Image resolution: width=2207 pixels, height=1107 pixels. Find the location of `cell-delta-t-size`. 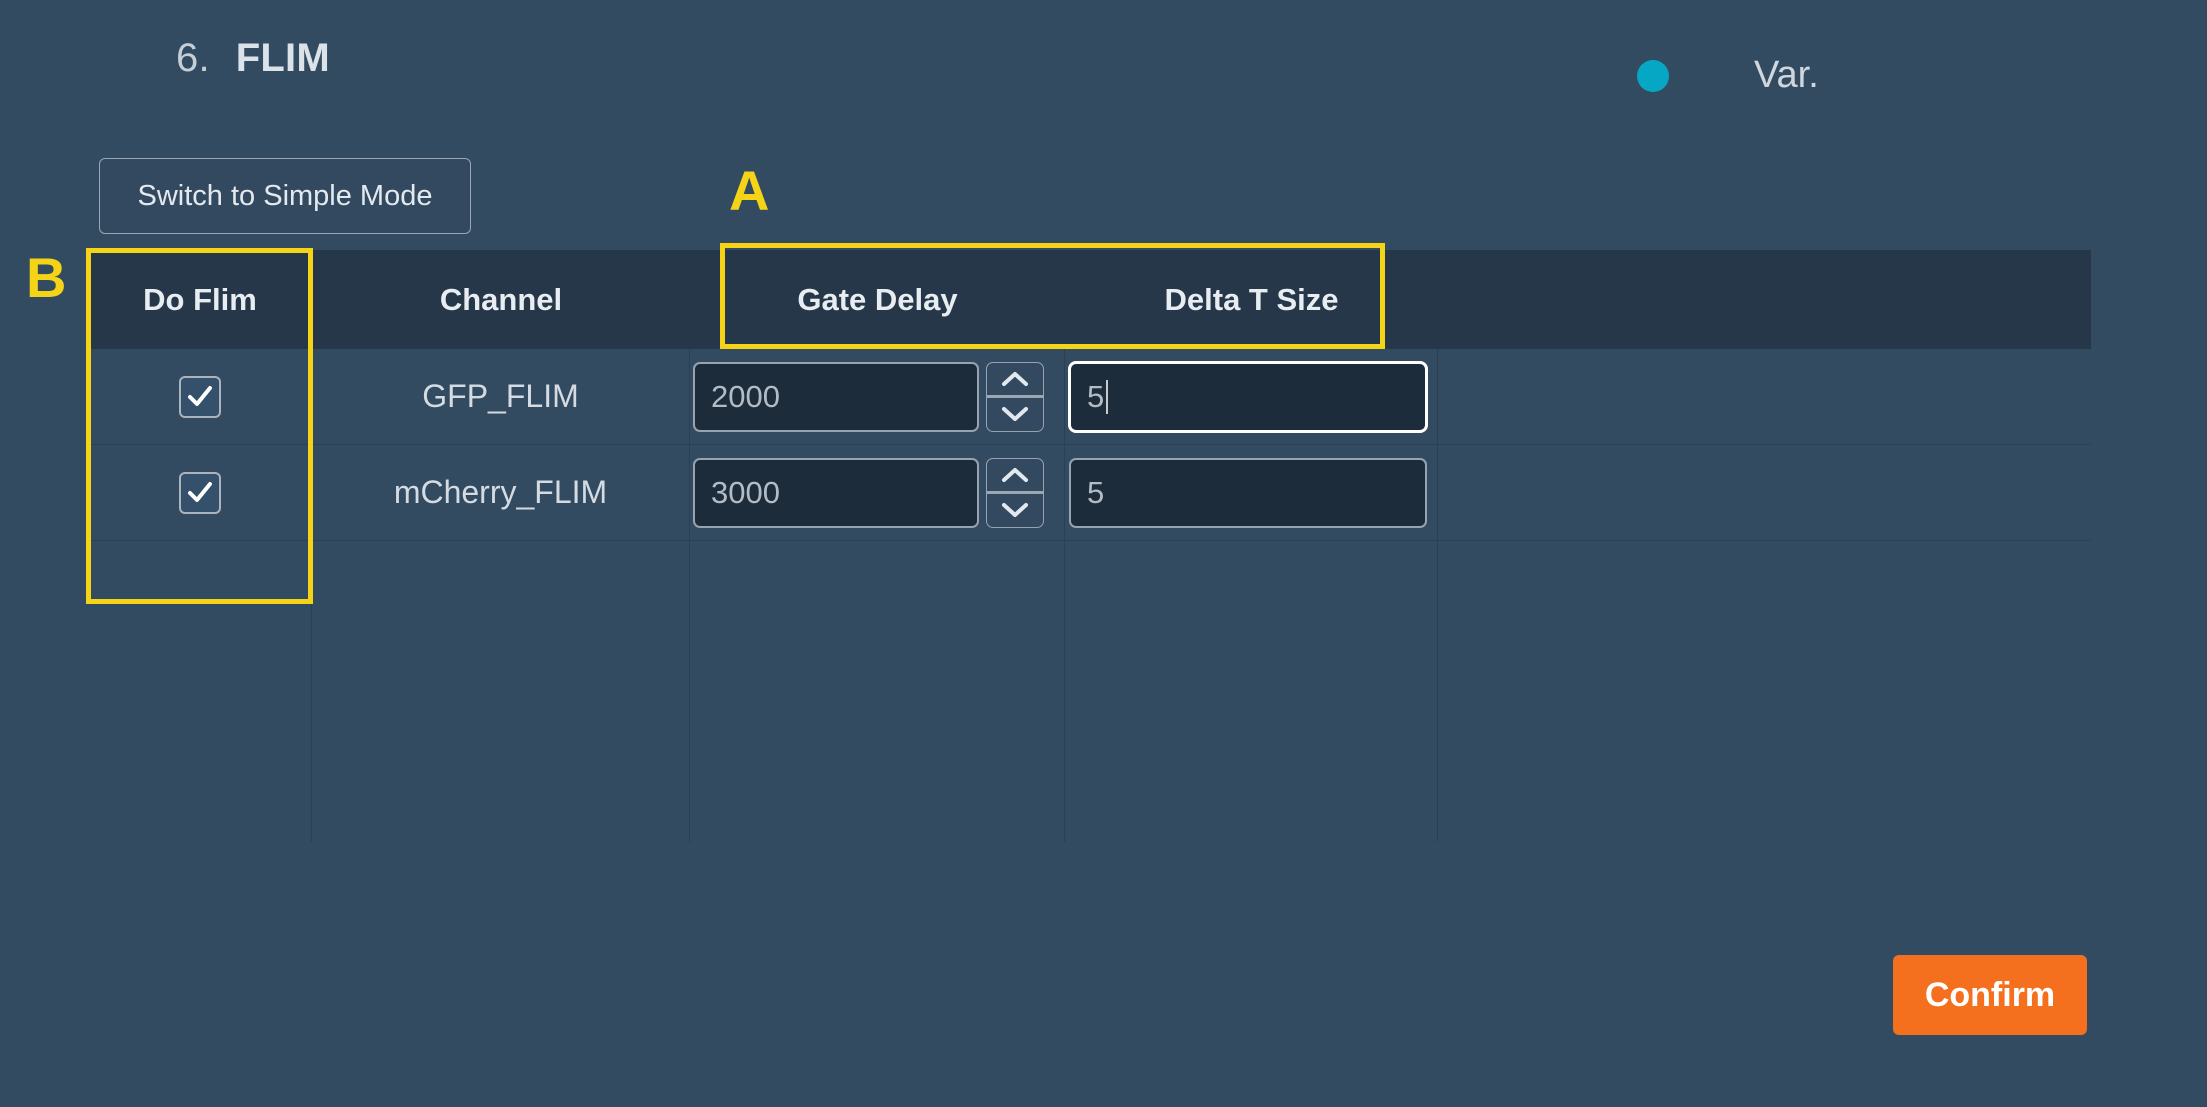

cell-delta-t-size is located at coordinates (1251, 691).